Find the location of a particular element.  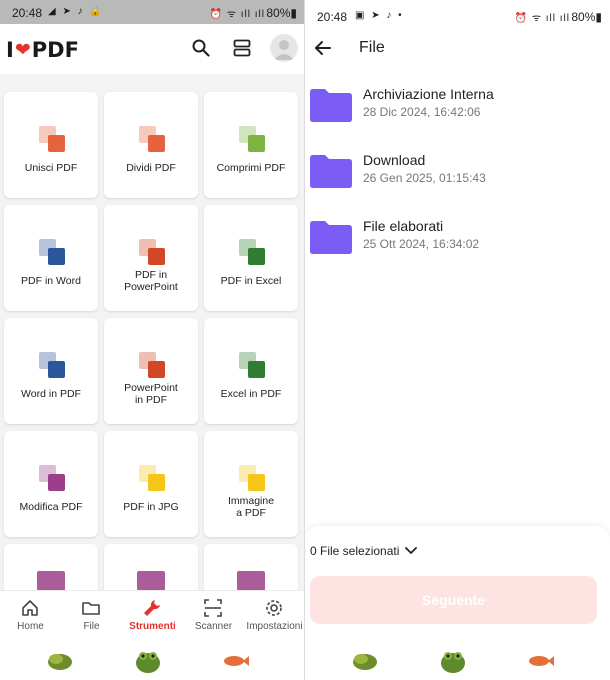

folder-name: Archiviazione Interna is located at coordinates (428, 94).